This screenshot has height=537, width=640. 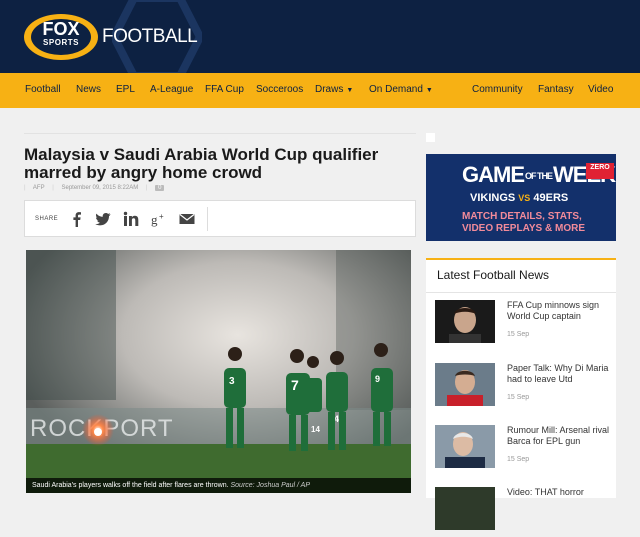 I want to click on ad-badge: ZERO, so click(x=600, y=171).